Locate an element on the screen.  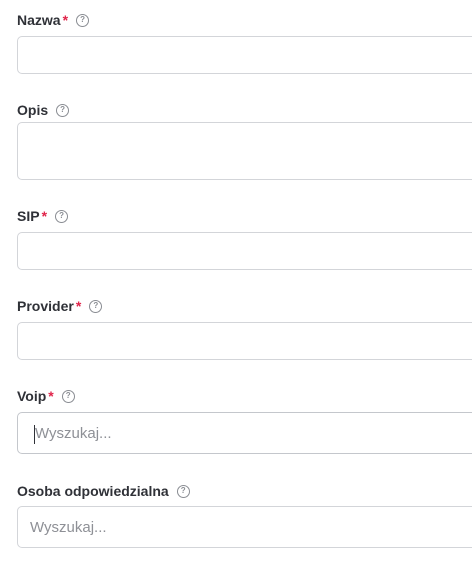
sip-label-row: SIP * ? is located at coordinates (43, 216).